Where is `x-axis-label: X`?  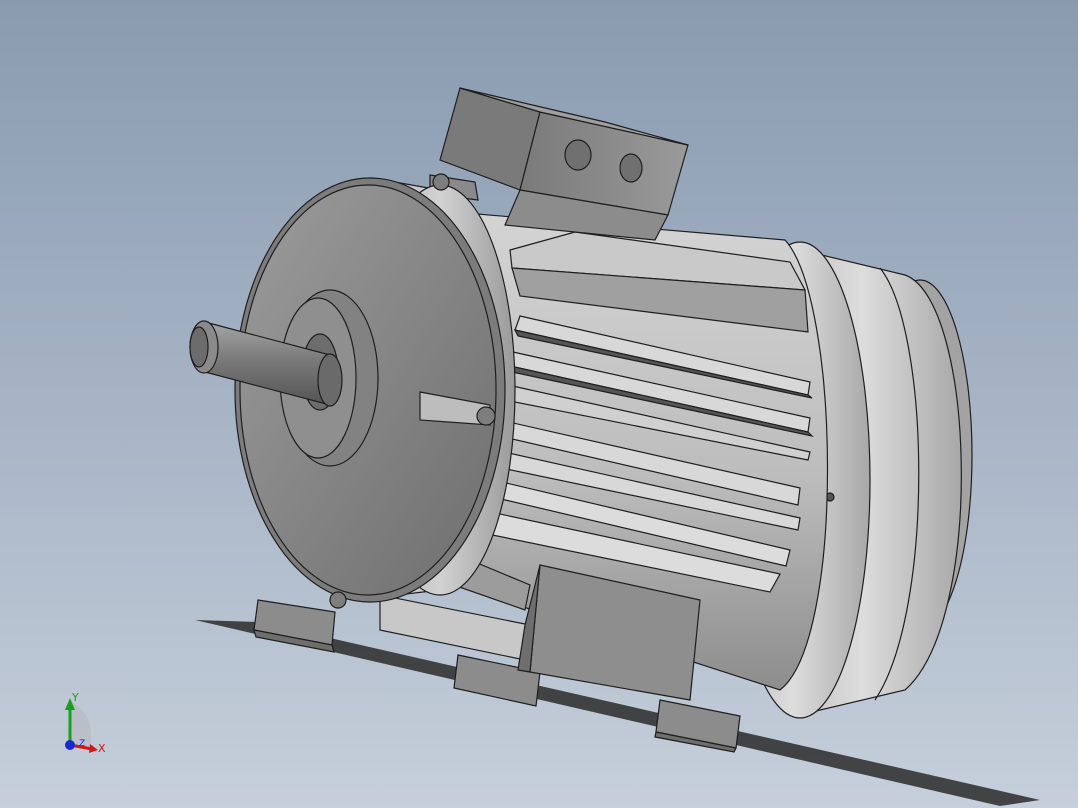
x-axis-label: X is located at coordinates (102, 748).